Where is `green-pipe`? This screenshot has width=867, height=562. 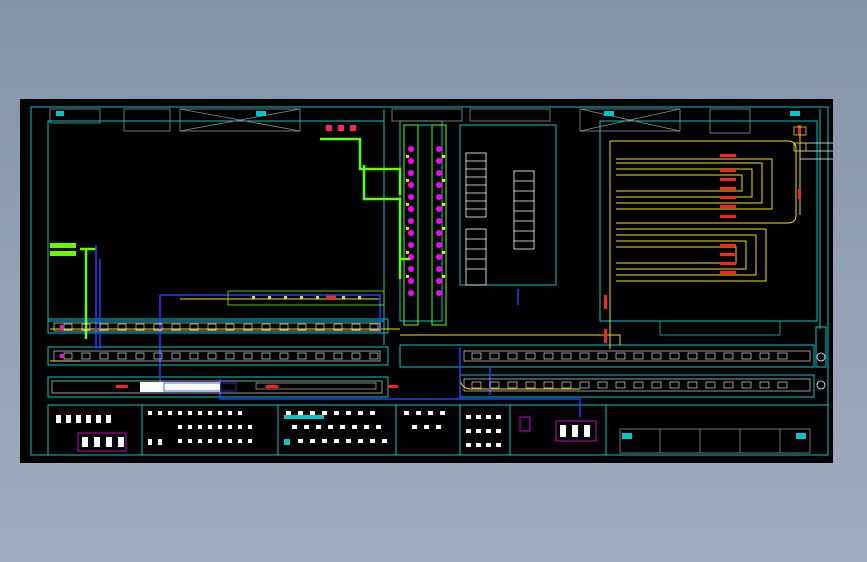 green-pipe is located at coordinates (245, 238).